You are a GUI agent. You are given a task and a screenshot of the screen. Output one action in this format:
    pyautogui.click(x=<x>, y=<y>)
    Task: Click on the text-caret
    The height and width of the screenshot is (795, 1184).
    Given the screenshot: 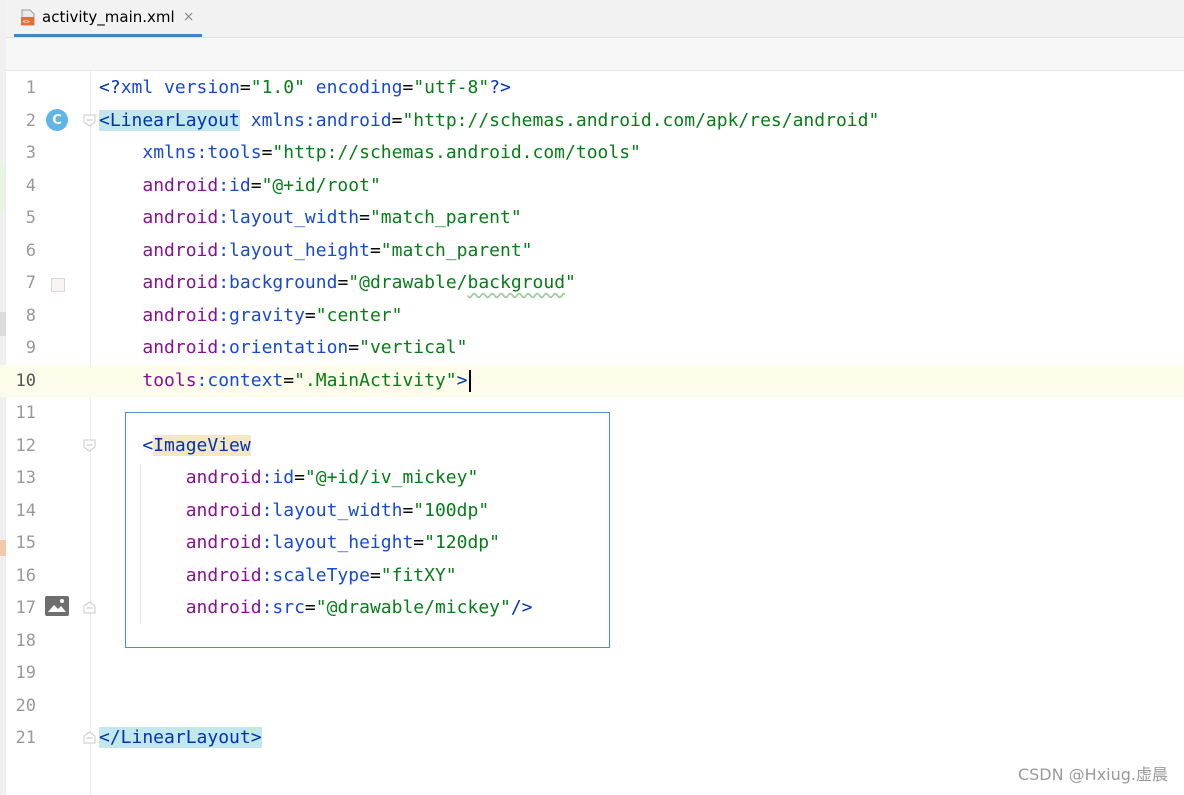 What is the action you would take?
    pyautogui.click(x=469, y=380)
    